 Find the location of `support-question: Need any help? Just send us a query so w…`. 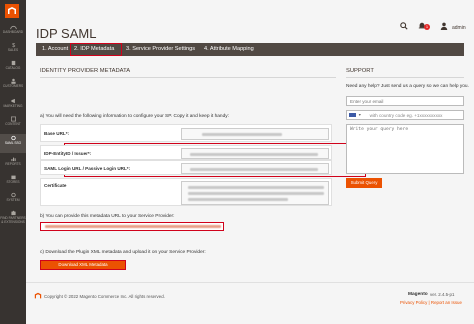

support-question: Need any help? Just send us a query so w… is located at coordinates (407, 86).